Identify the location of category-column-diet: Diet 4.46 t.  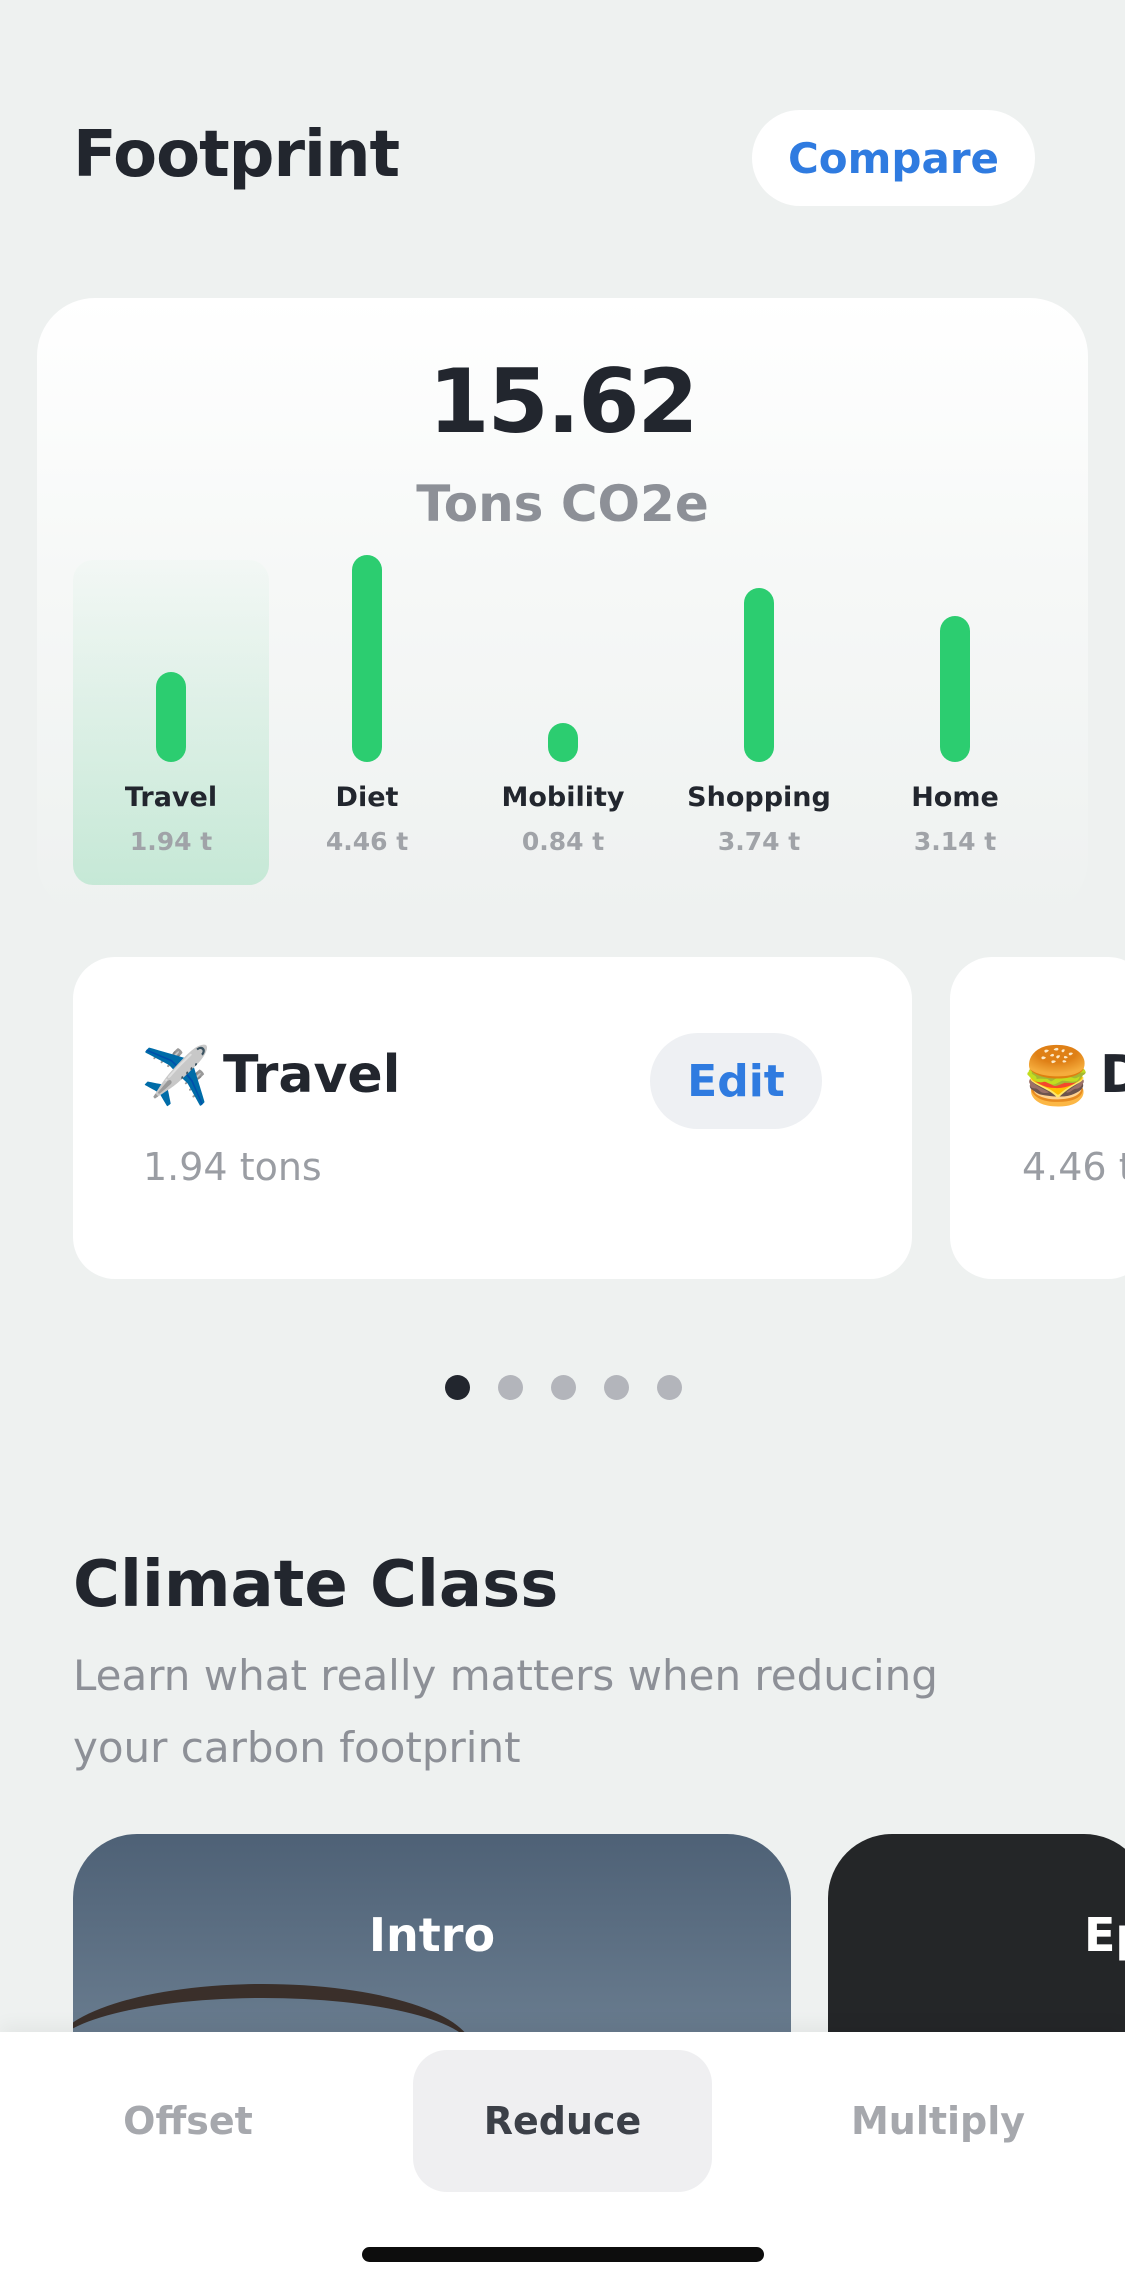
(367, 720).